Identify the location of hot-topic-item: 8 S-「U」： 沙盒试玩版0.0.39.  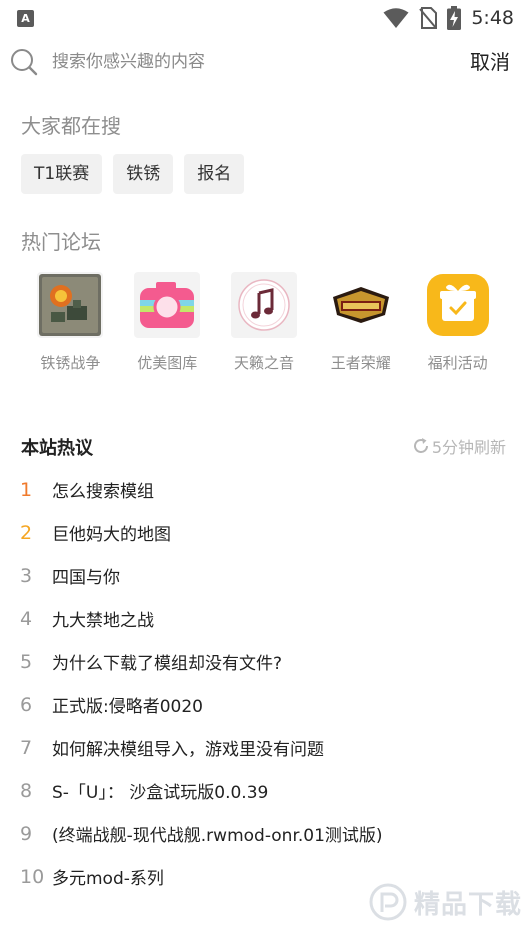
(263, 790).